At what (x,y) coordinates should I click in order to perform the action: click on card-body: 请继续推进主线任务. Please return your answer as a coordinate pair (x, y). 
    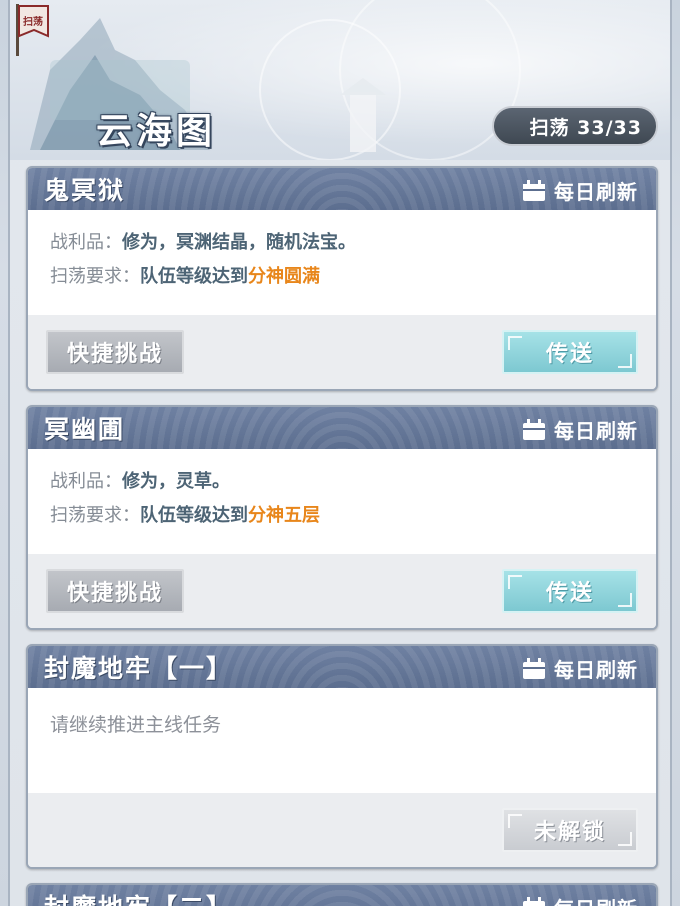
    Looking at the image, I should click on (342, 740).